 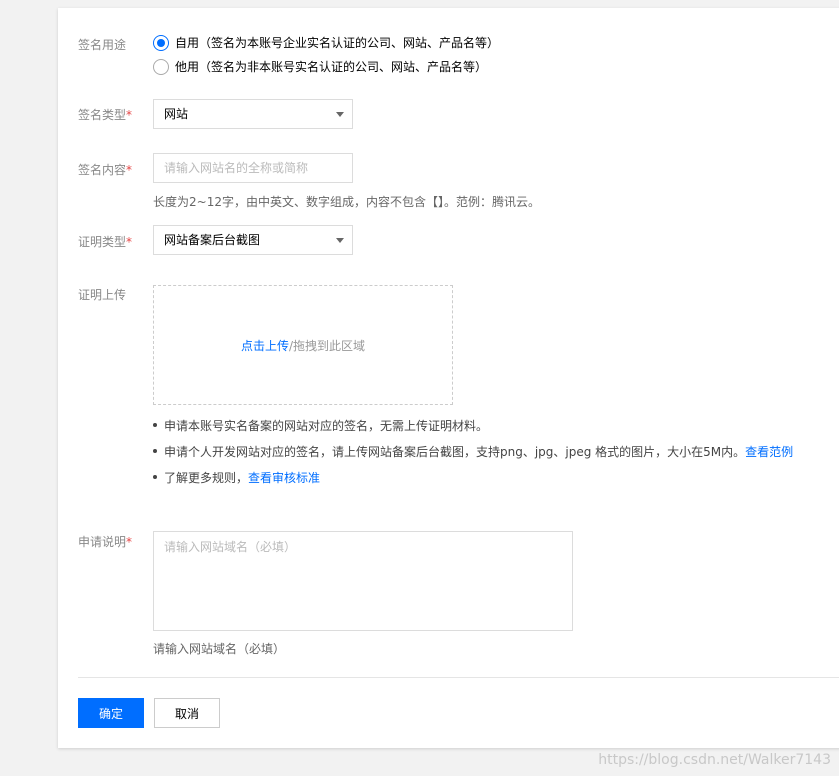 I want to click on upload-note: 了解更多规则， 查看审核标准, so click(x=473, y=477).